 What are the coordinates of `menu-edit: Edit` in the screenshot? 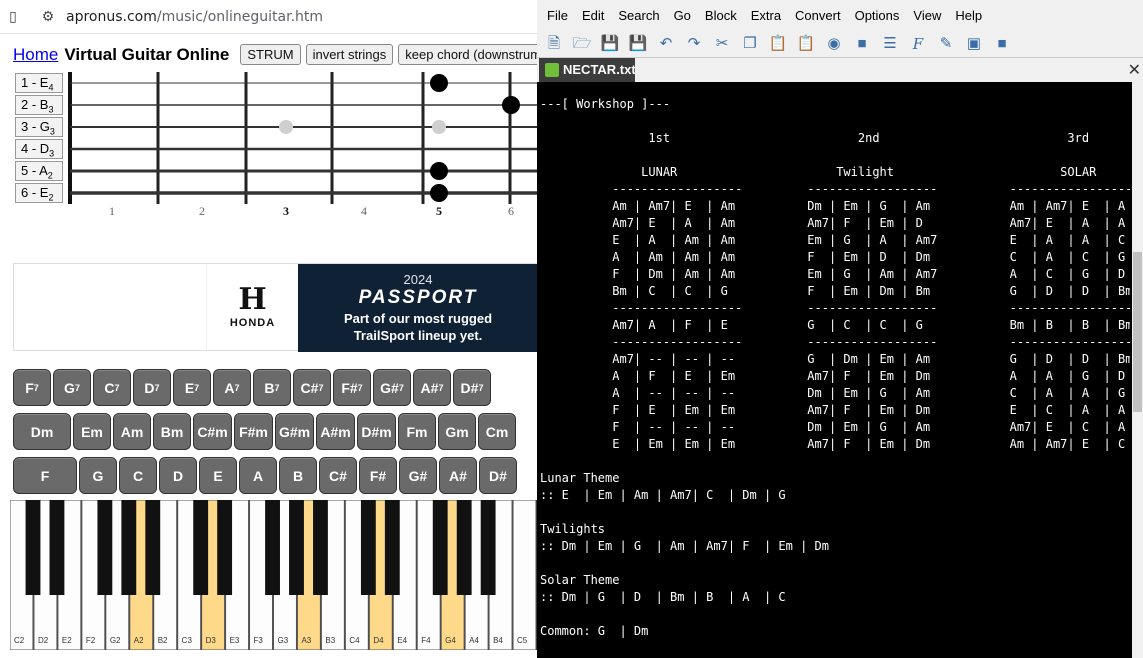 It's located at (593, 15).